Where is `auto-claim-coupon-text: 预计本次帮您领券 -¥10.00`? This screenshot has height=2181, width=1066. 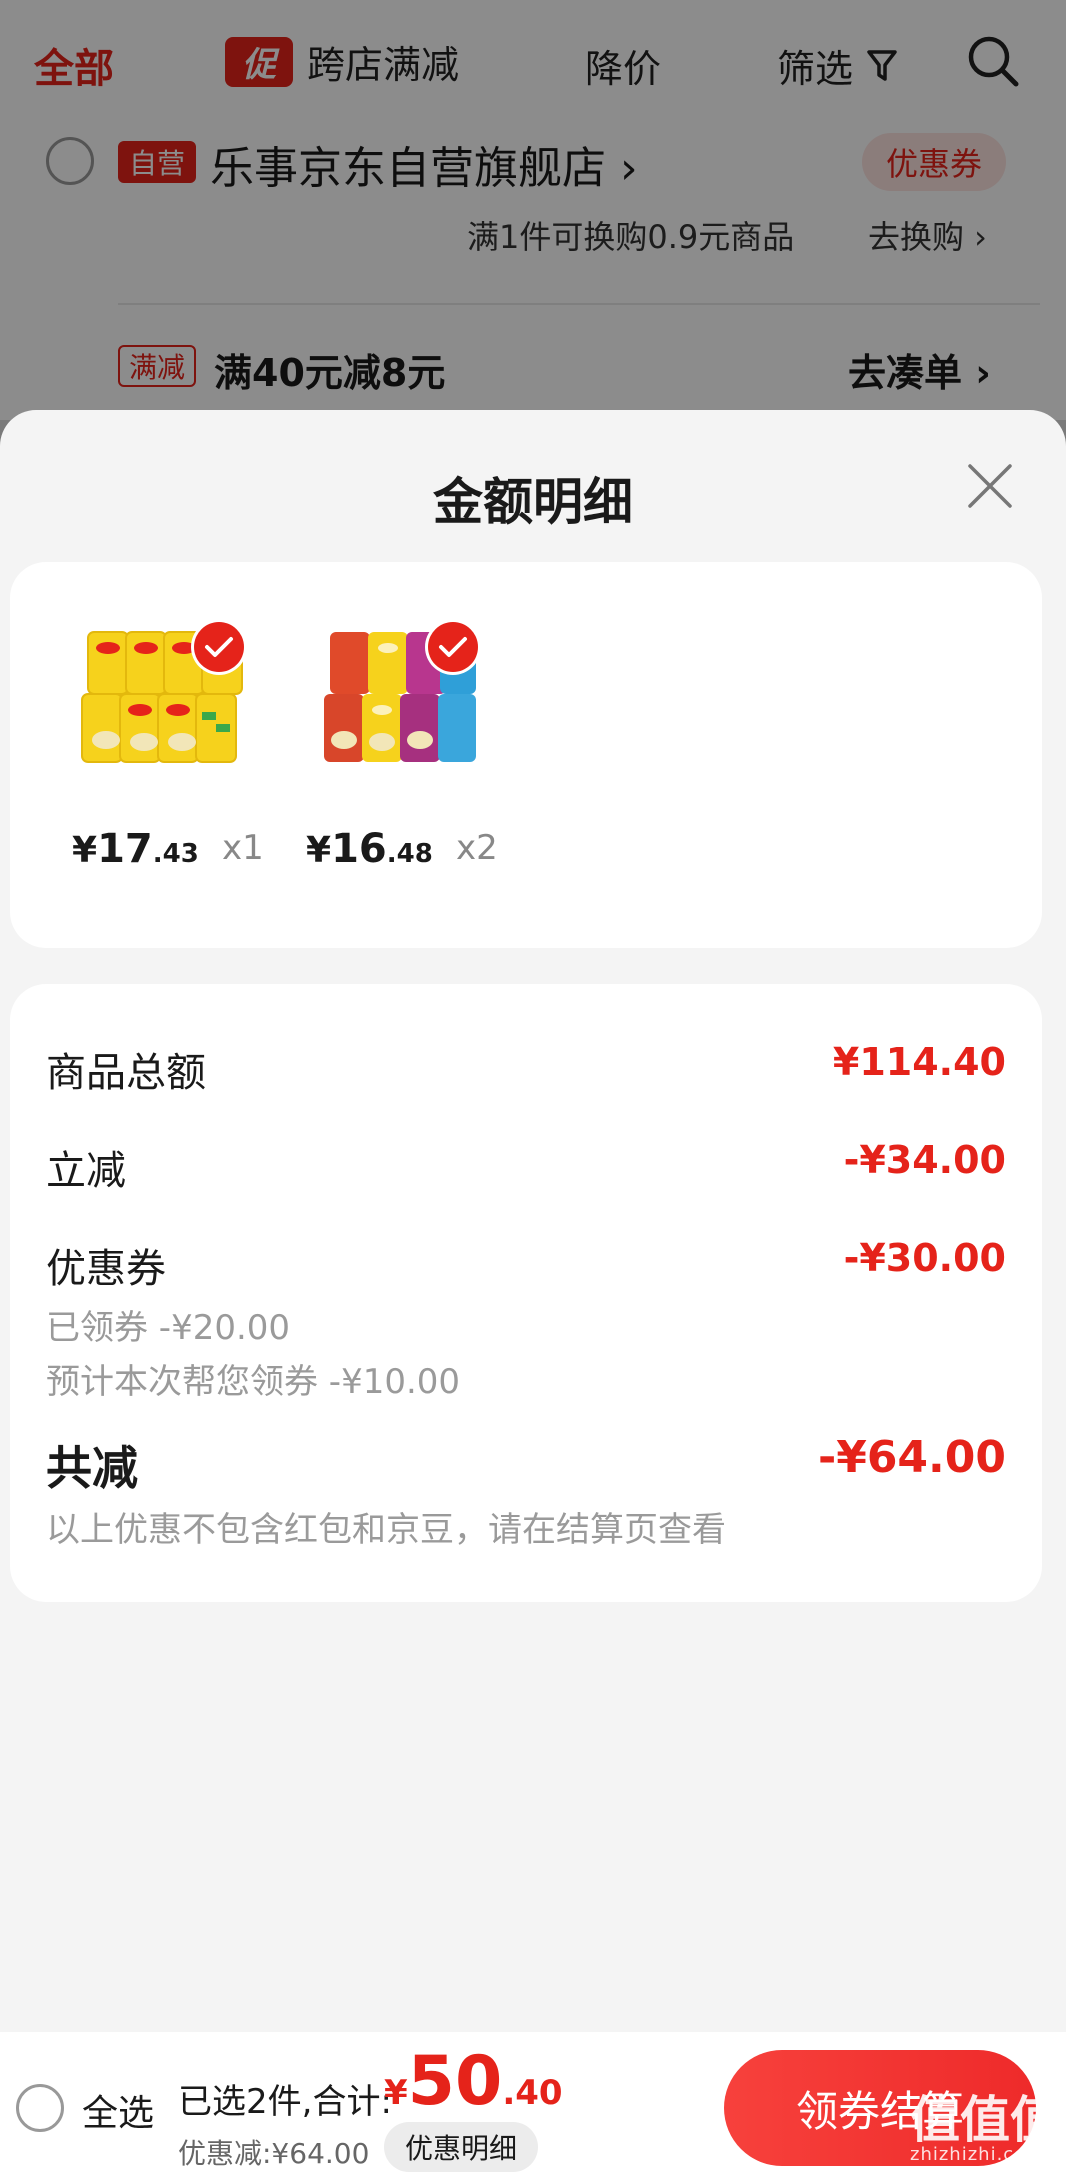 auto-claim-coupon-text: 预计本次帮您领券 -¥10.00 is located at coordinates (253, 1382).